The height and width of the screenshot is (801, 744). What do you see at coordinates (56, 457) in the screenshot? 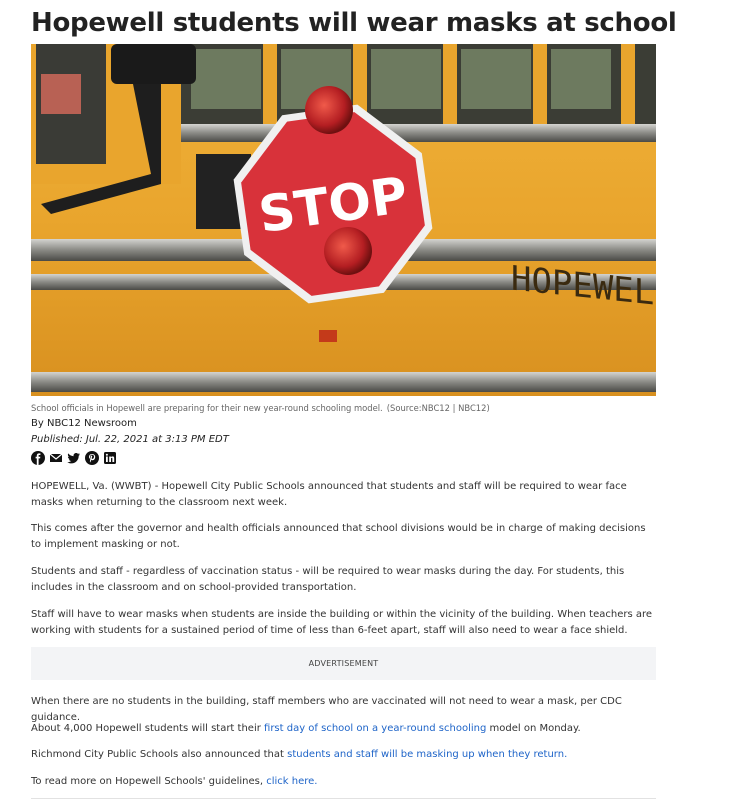
I see `email-icon` at bounding box center [56, 457].